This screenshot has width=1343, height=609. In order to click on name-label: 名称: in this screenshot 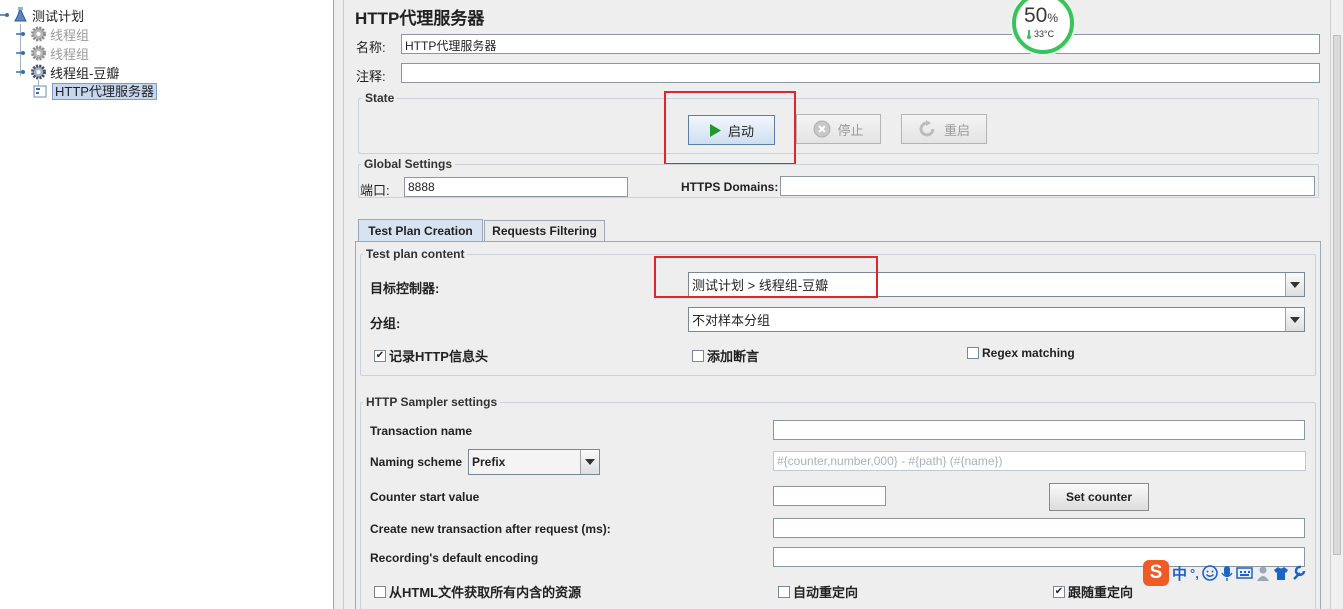, I will do `click(371, 47)`.